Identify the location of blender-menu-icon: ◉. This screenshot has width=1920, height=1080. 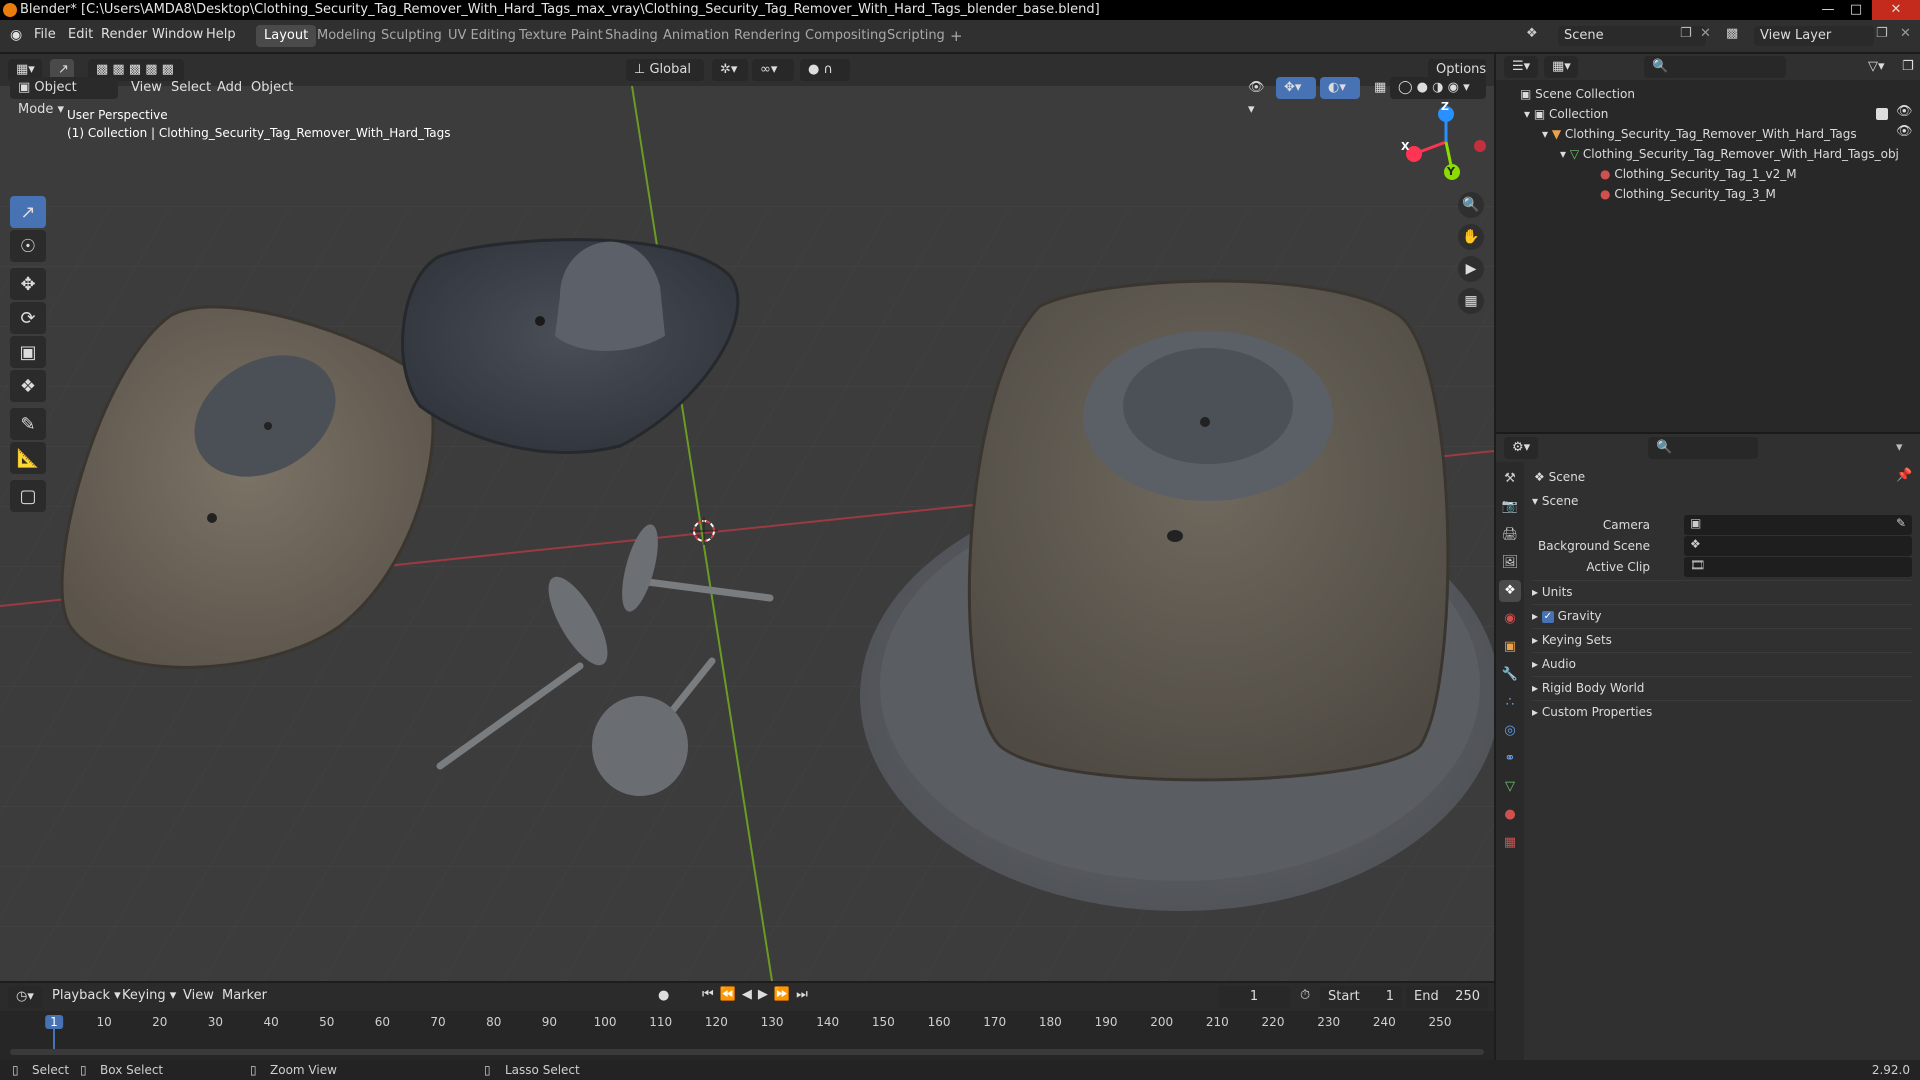
(16, 35).